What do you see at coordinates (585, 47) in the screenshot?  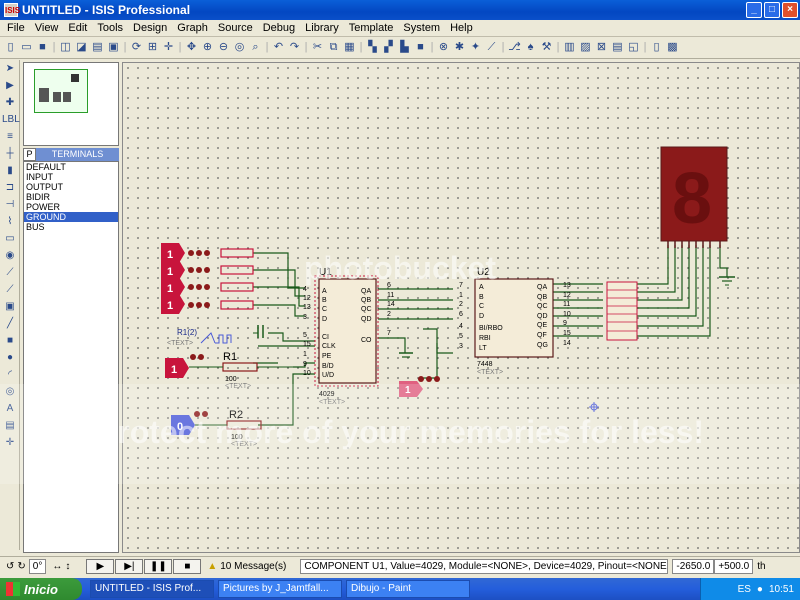 I see `remove-sheet-icon: ▨` at bounding box center [585, 47].